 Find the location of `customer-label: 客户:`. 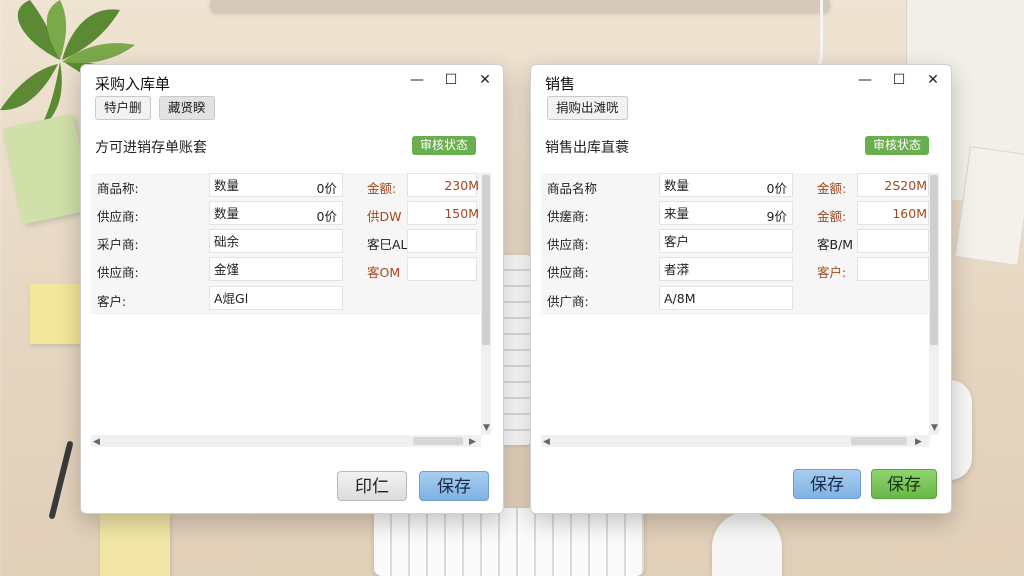

customer-label: 客户: is located at coordinates (832, 272).